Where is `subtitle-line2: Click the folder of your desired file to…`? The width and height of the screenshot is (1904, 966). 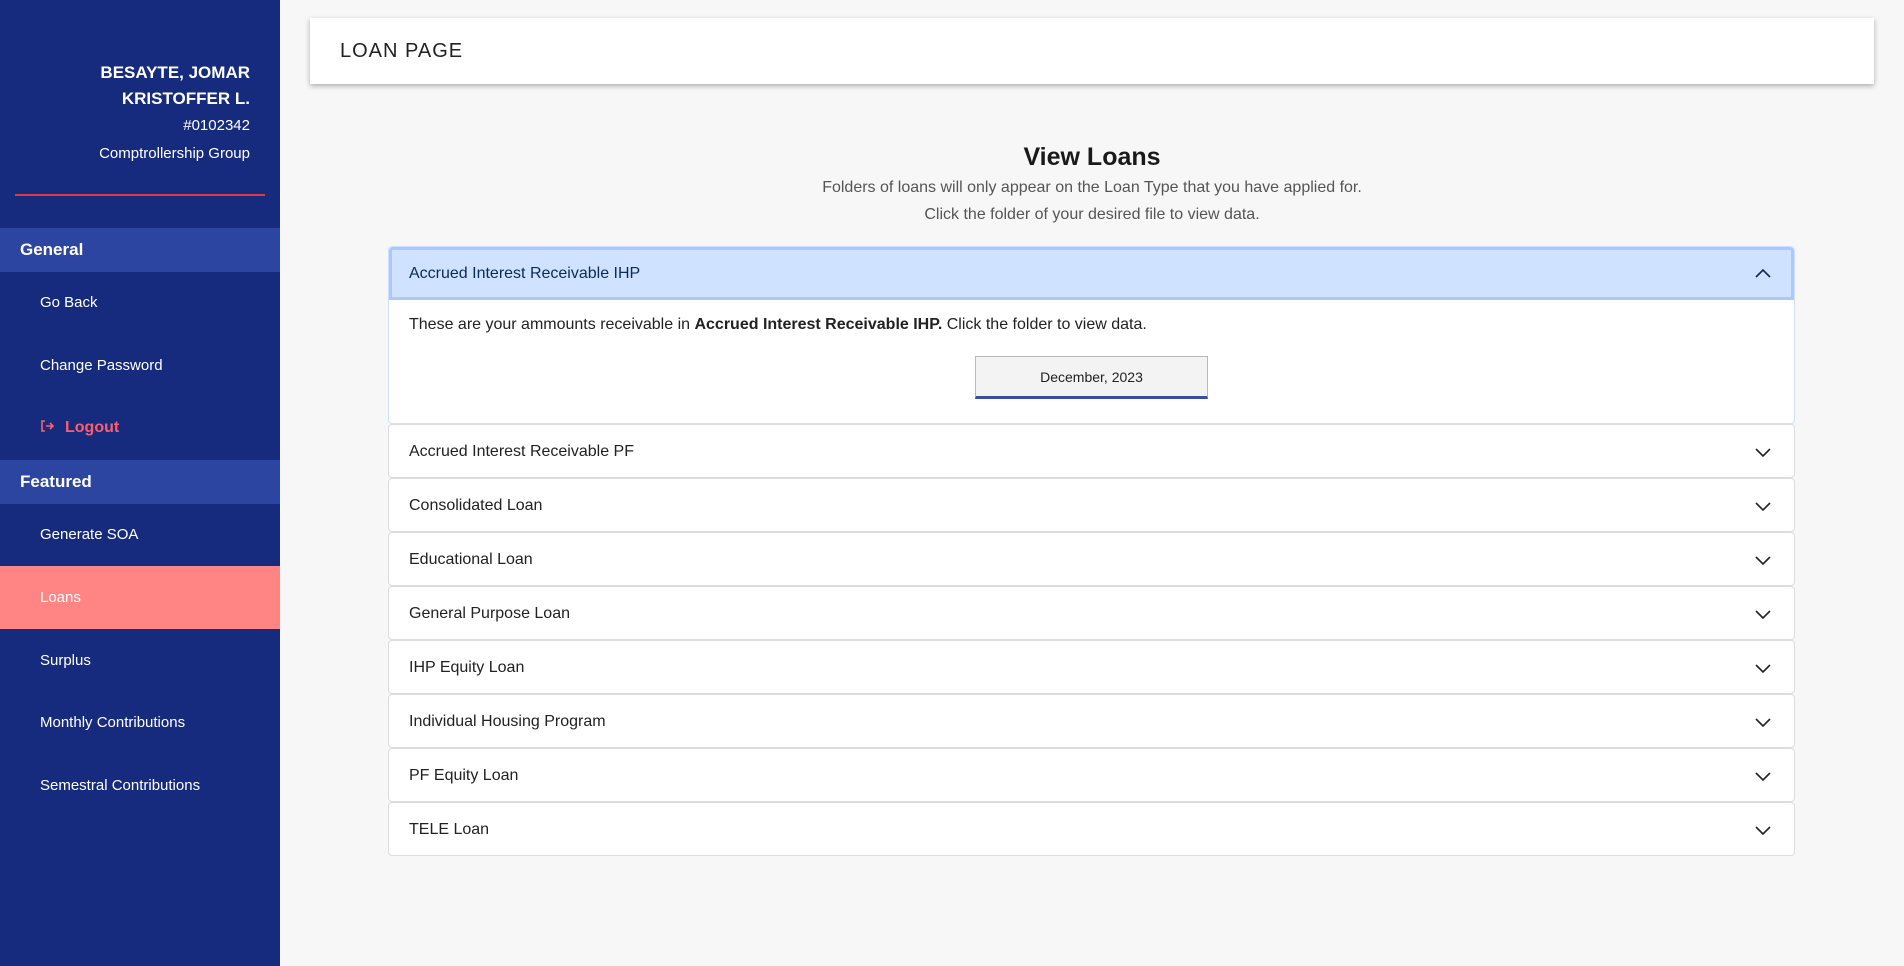 subtitle-line2: Click the folder of your desired file to… is located at coordinates (1092, 214).